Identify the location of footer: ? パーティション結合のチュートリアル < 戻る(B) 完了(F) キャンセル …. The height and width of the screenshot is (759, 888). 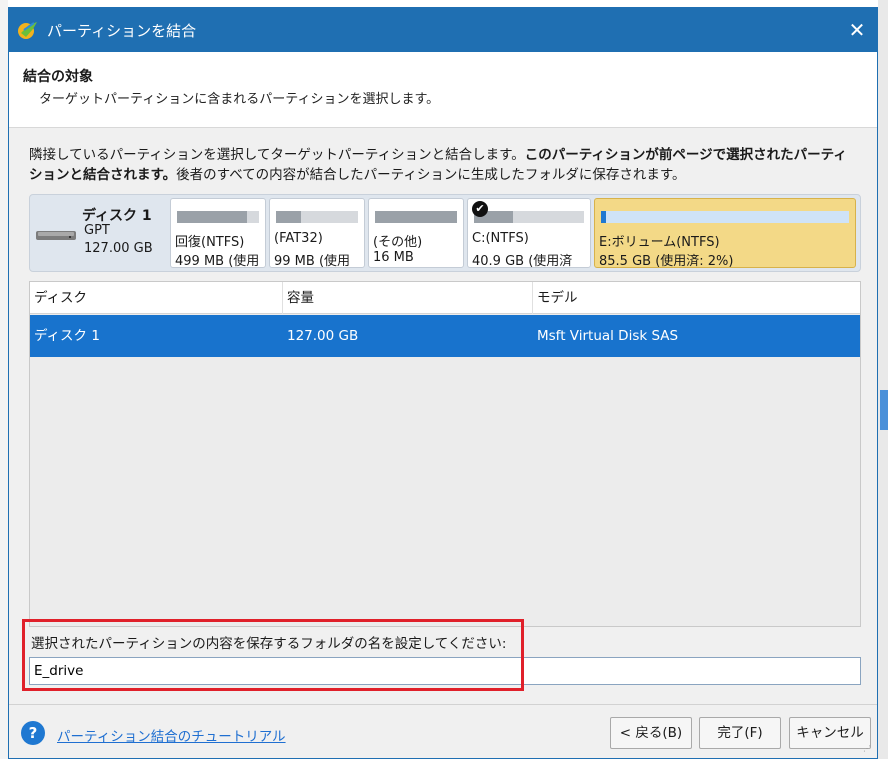
(443, 731).